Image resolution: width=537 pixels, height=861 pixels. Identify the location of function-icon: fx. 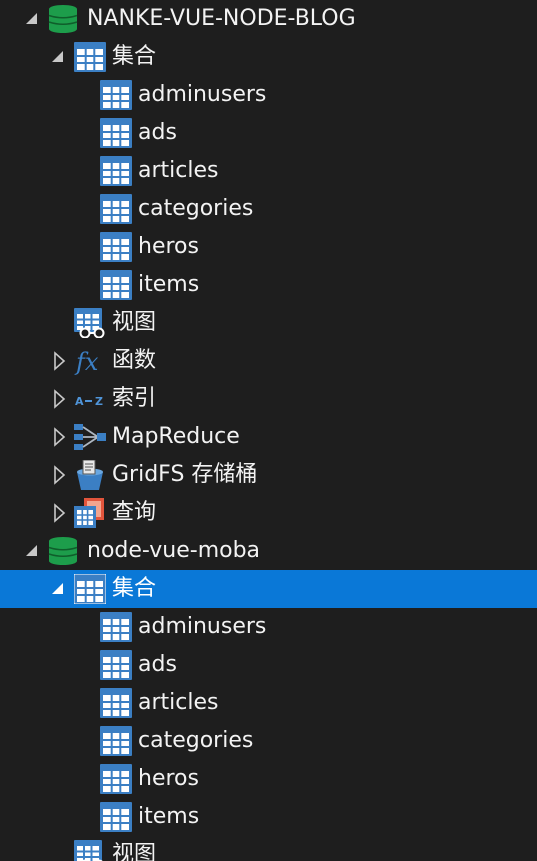
(86, 362).